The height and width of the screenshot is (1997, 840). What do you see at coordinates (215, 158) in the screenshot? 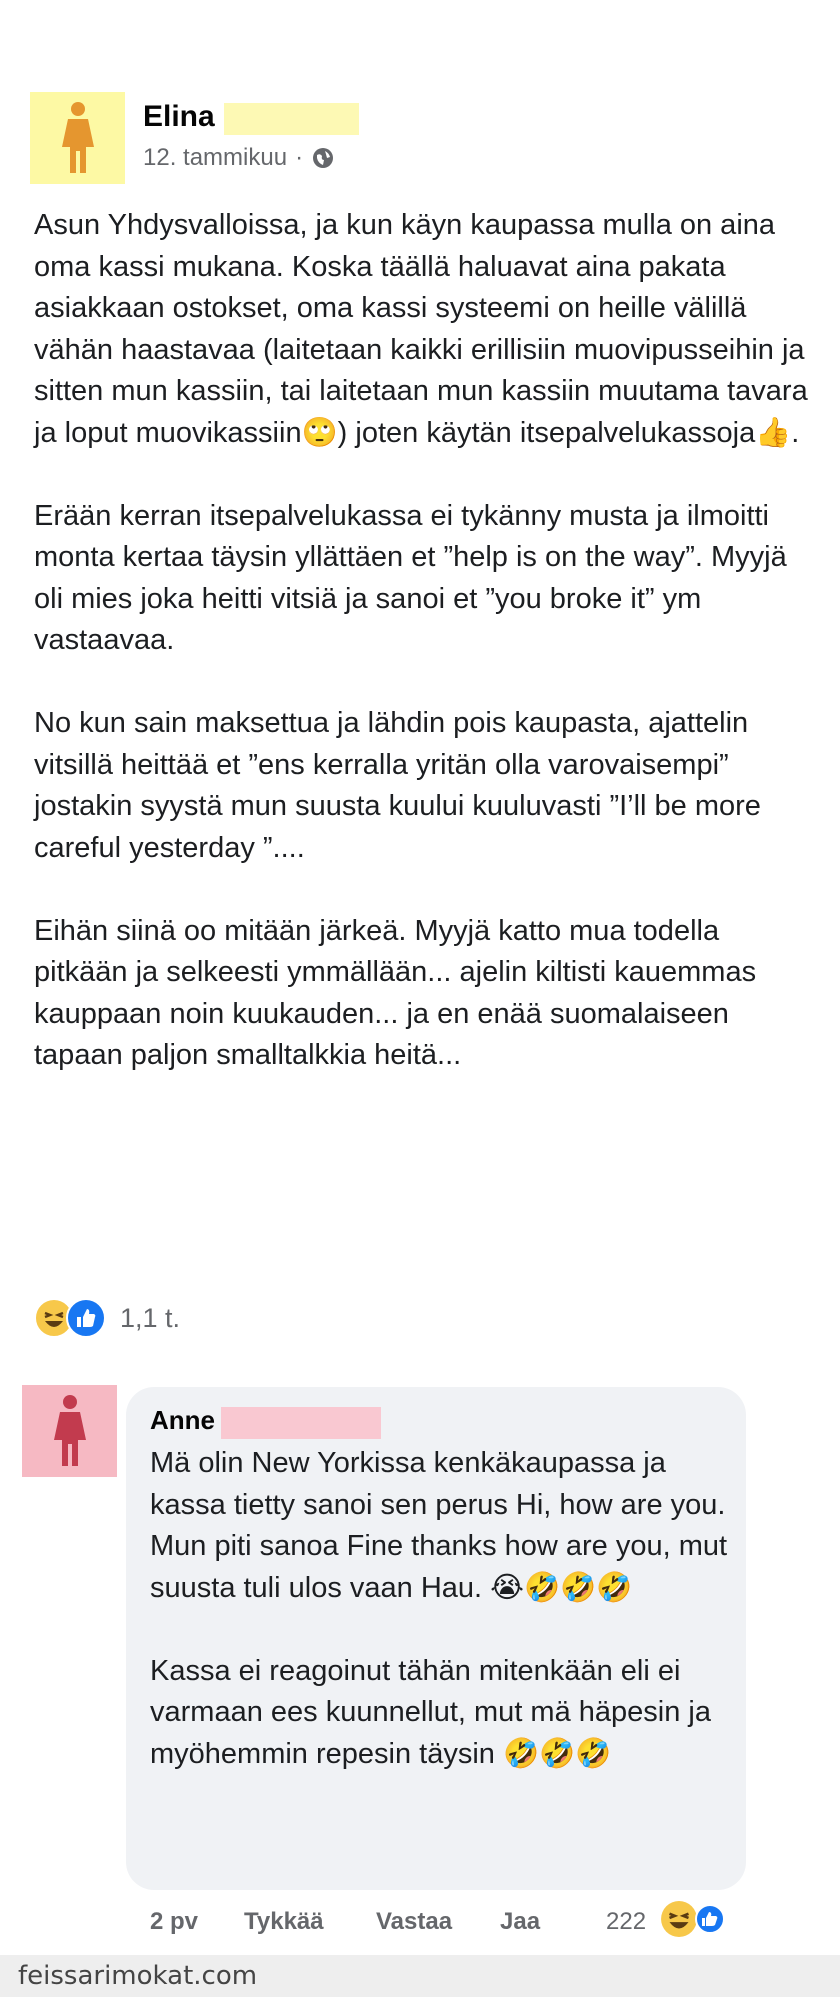
I see `post-date: 12. tammikuu` at bounding box center [215, 158].